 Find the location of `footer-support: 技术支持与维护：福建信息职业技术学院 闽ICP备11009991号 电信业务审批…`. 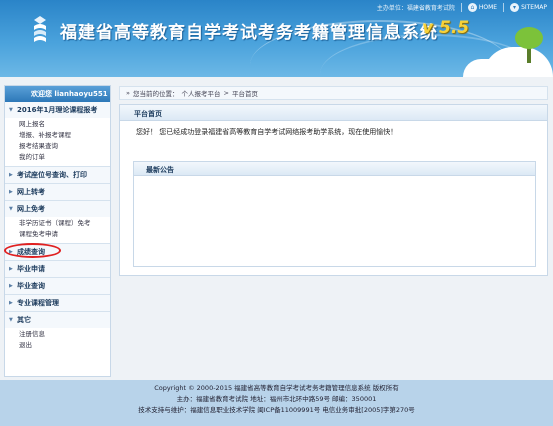

footer-support: 技术支持与维护：福建信息职业技术学院 闽ICP备11009991号 电信业务审批… is located at coordinates (276, 410).